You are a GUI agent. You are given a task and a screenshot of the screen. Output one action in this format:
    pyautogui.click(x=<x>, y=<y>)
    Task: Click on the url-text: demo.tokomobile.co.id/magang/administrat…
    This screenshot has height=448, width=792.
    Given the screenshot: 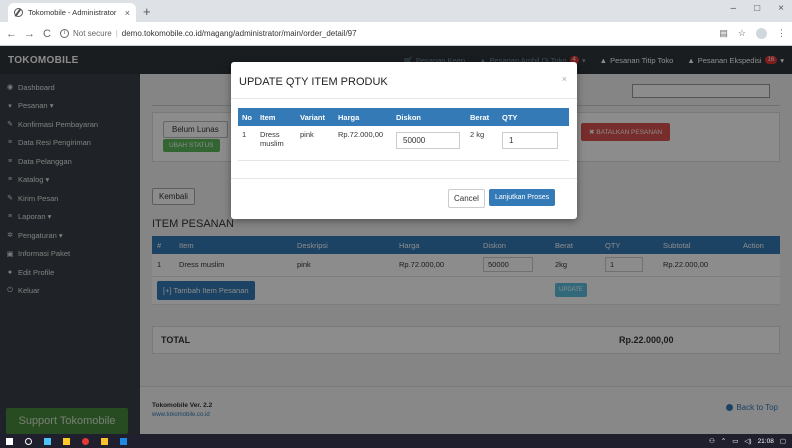 What is the action you would take?
    pyautogui.click(x=239, y=33)
    